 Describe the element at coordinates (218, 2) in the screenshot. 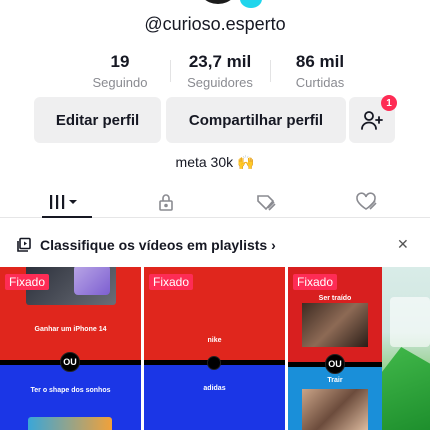

I see `avatar` at that location.